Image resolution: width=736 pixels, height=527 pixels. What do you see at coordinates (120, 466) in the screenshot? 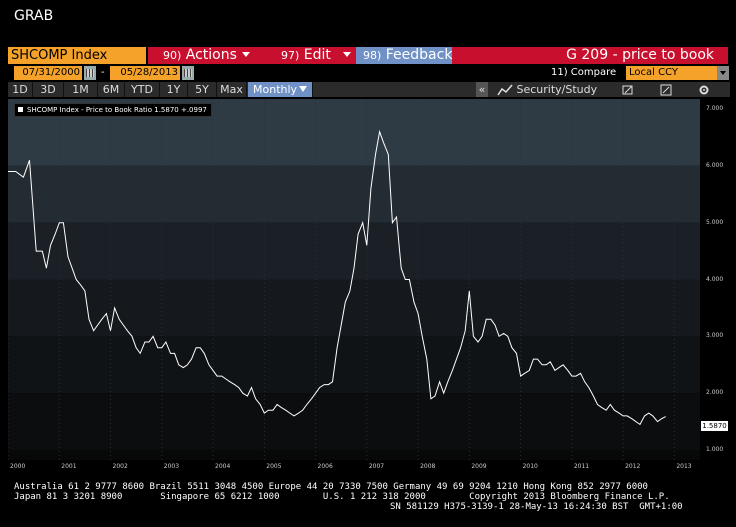
I see `x-tick-label: 2002` at bounding box center [120, 466].